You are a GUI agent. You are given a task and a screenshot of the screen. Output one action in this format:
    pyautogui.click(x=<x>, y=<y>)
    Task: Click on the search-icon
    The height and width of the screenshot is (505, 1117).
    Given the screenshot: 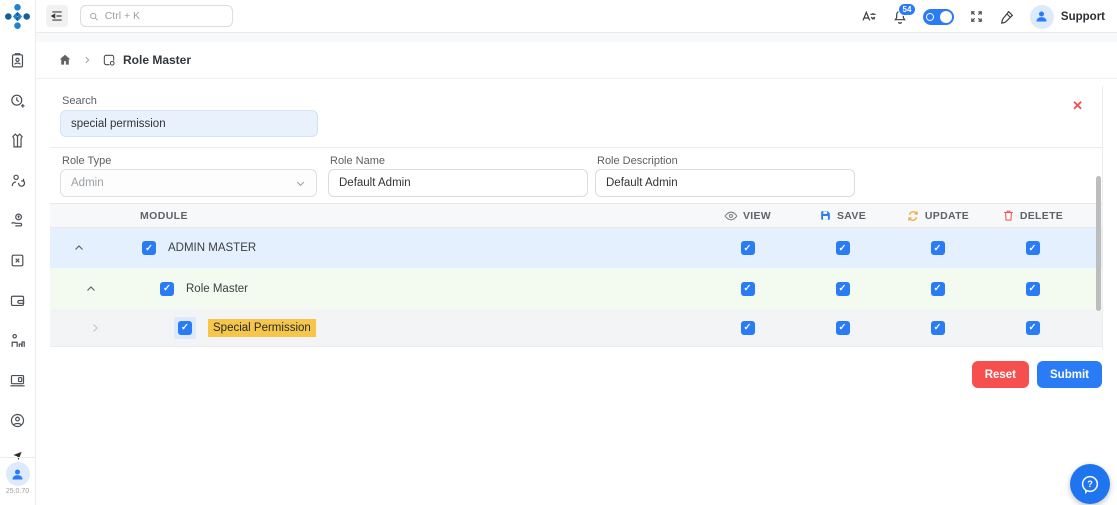 What is the action you would take?
    pyautogui.click(x=94, y=16)
    